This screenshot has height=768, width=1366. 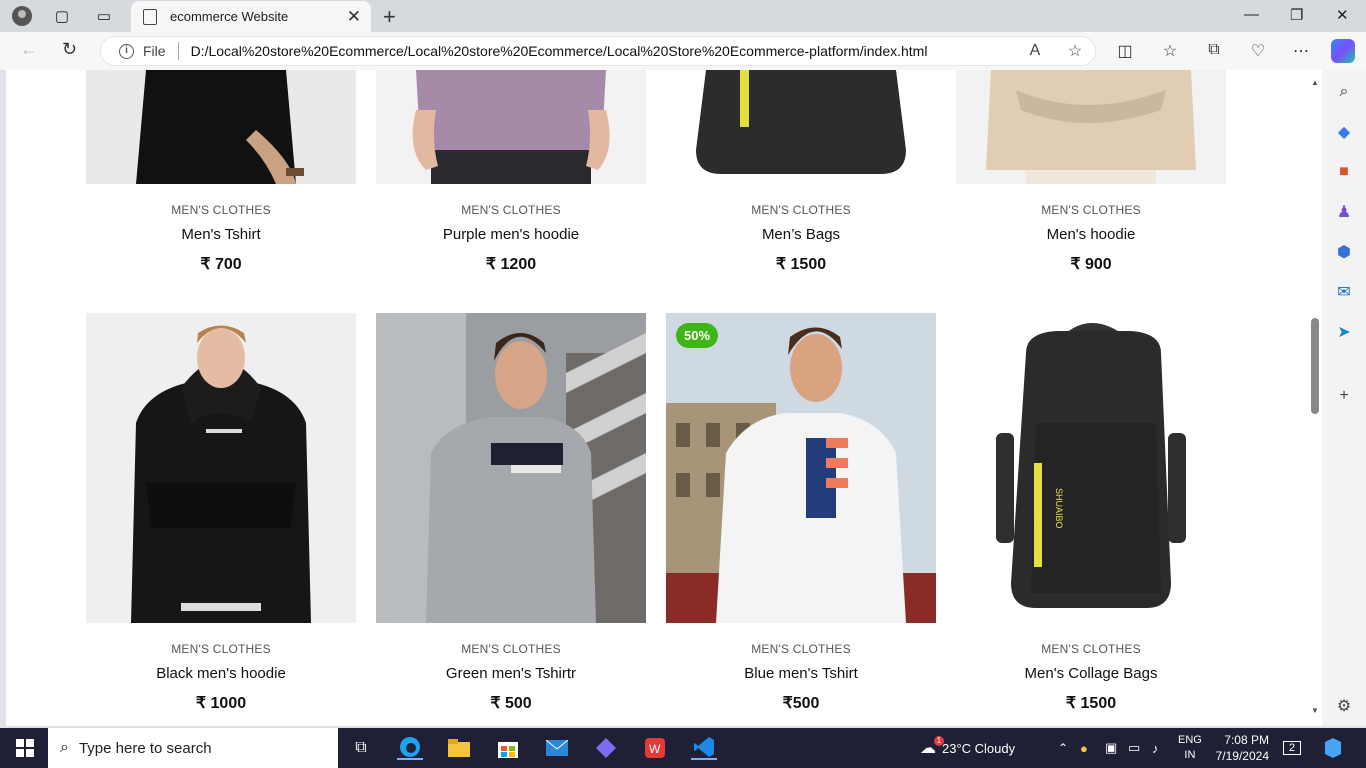 I want to click on windows-start-icon, so click(x=25, y=748).